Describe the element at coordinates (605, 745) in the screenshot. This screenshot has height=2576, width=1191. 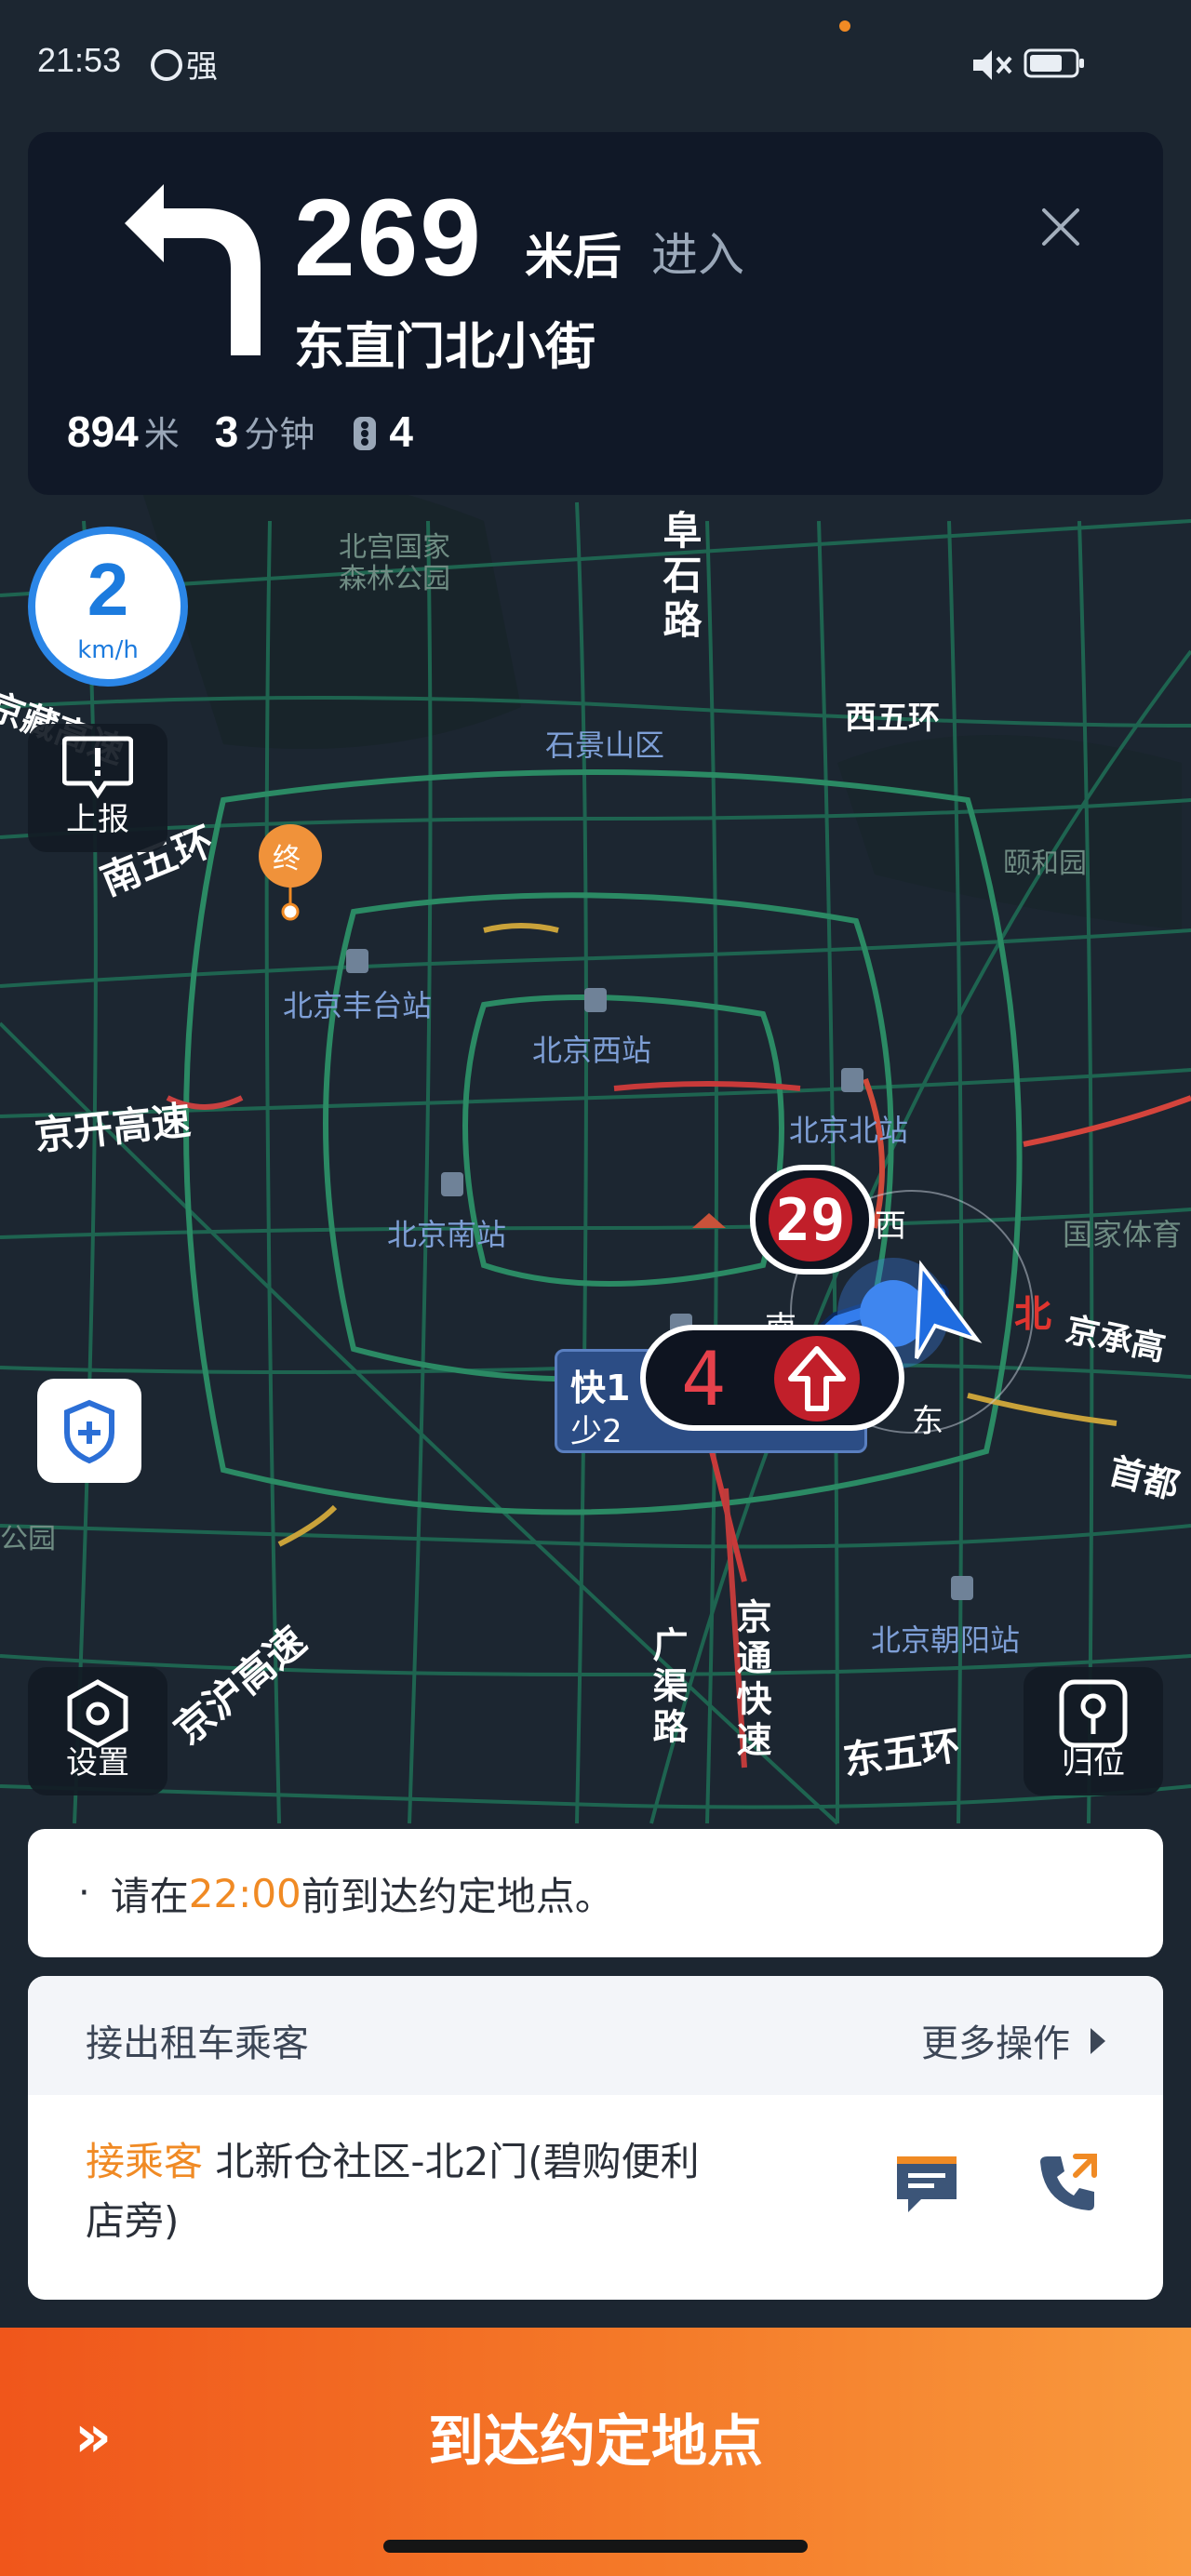
I see `map-label-shijingshan: 石景山区` at that location.